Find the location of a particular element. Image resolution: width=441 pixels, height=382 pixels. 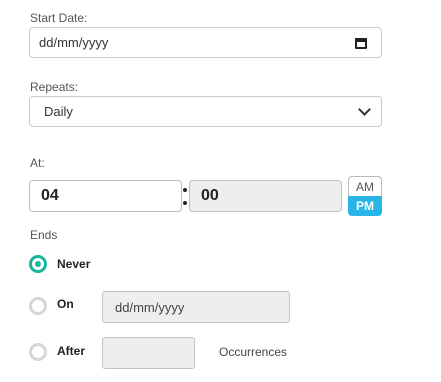

minute-input: 00 is located at coordinates (265, 196).